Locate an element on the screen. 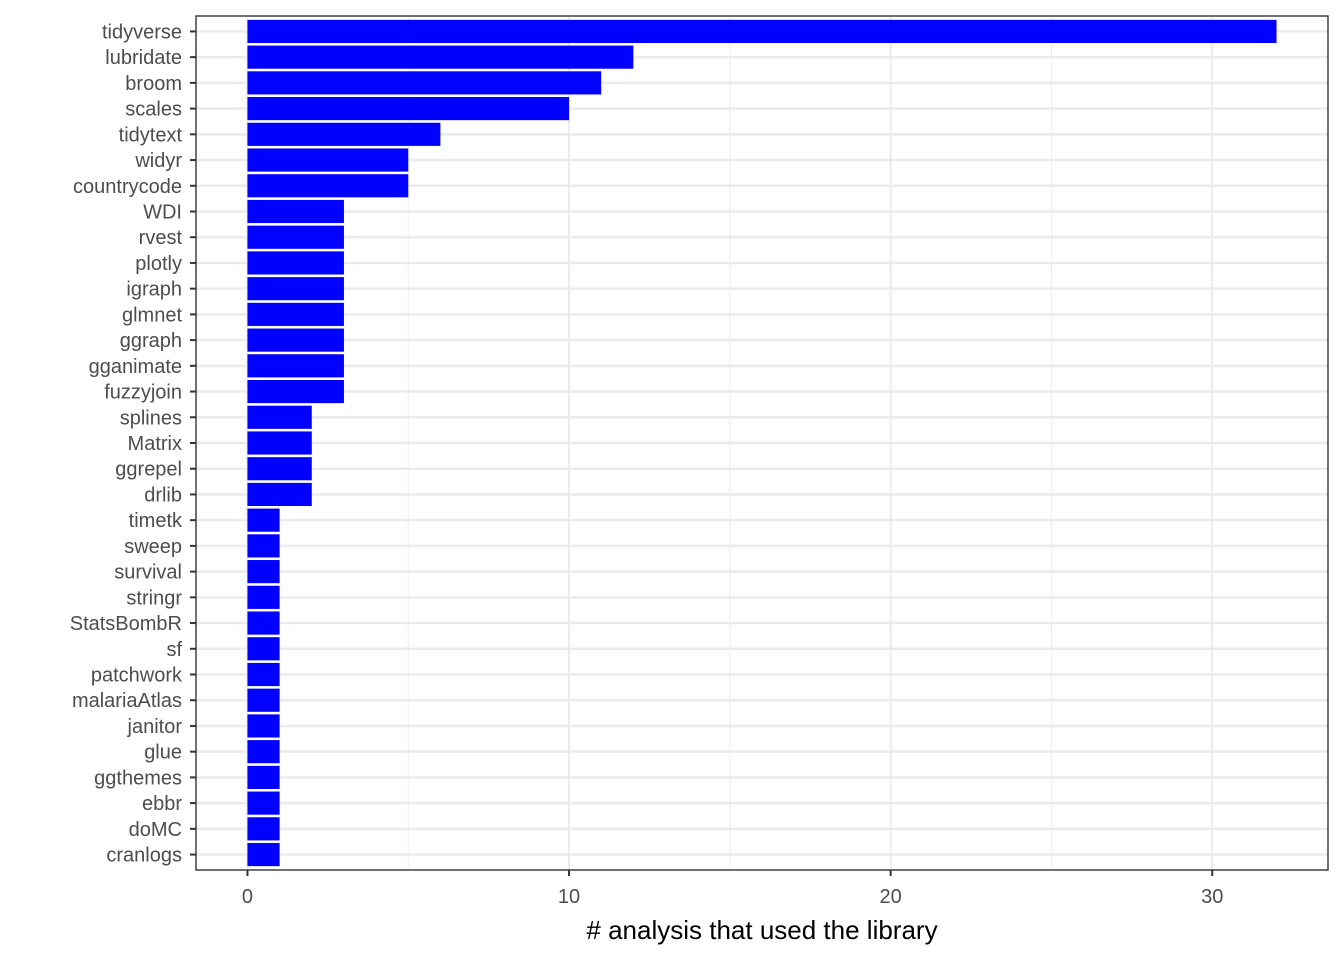 Image resolution: width=1344 pixels, height=960 pixels. bar-lubridate is located at coordinates (440, 57).